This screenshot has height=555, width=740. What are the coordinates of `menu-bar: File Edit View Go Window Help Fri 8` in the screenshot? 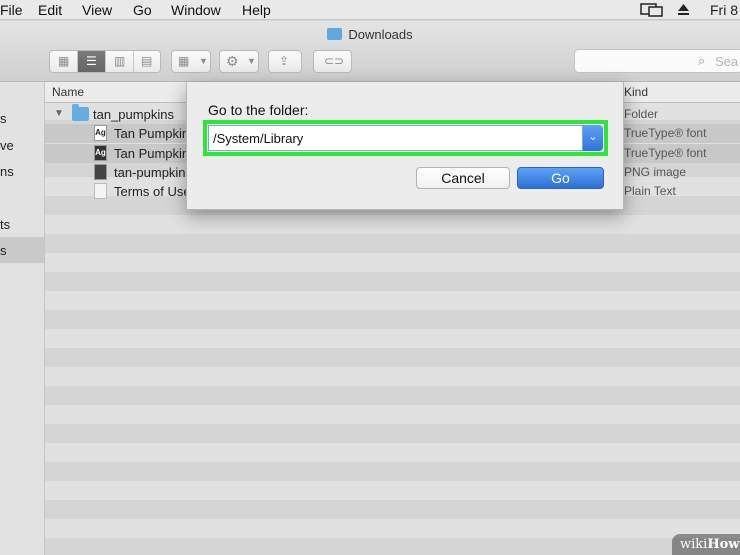 It's located at (370, 10).